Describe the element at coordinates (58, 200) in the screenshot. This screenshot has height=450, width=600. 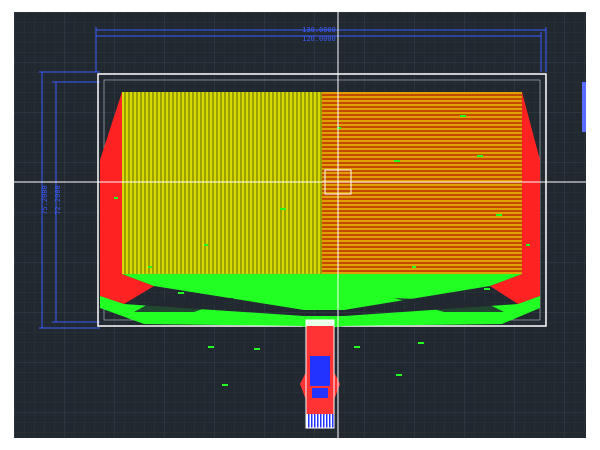
I see `dimension-height-inner-label: 72.2000` at that location.